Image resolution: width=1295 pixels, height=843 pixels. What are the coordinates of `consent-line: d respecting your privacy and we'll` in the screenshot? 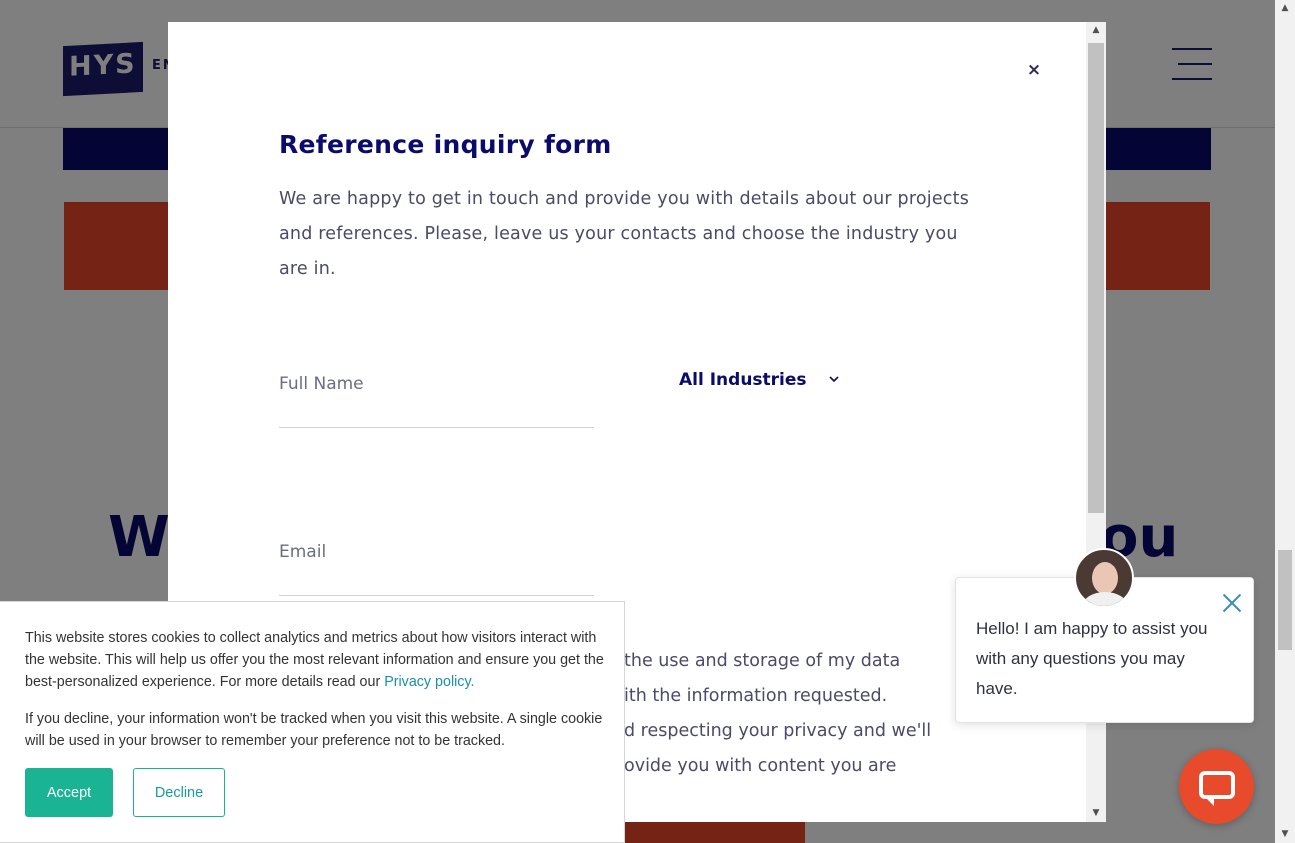 It's located at (778, 731).